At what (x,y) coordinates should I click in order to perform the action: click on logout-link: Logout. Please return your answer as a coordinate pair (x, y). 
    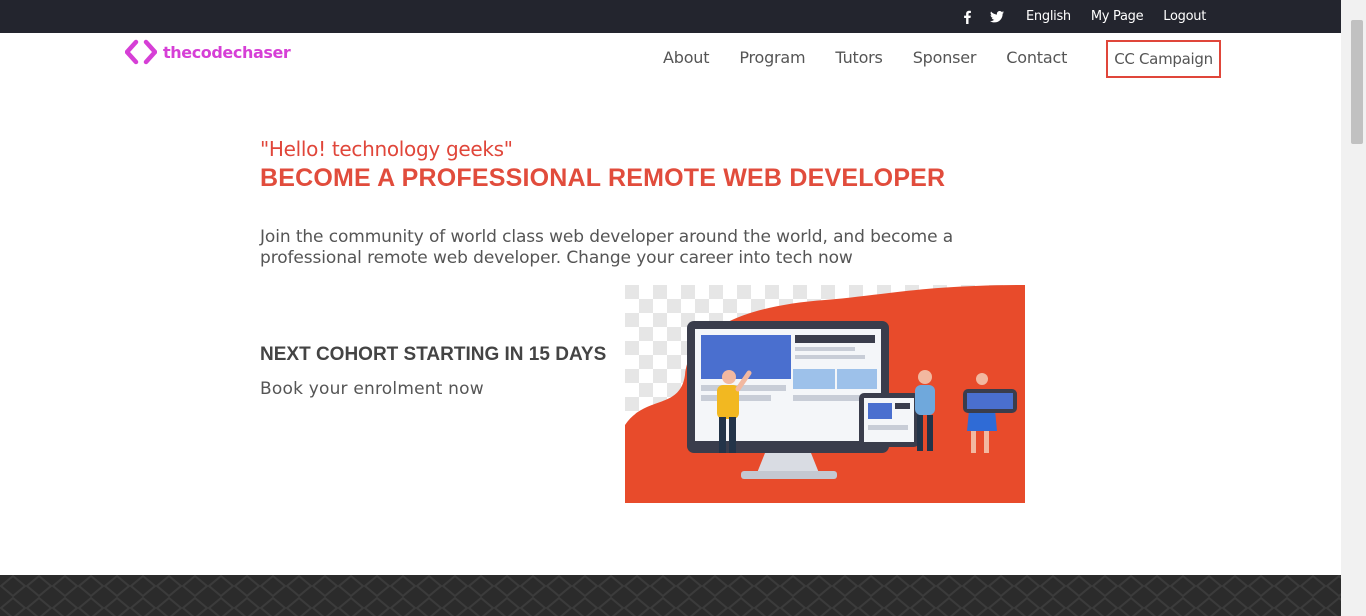
    Looking at the image, I should click on (1184, 16).